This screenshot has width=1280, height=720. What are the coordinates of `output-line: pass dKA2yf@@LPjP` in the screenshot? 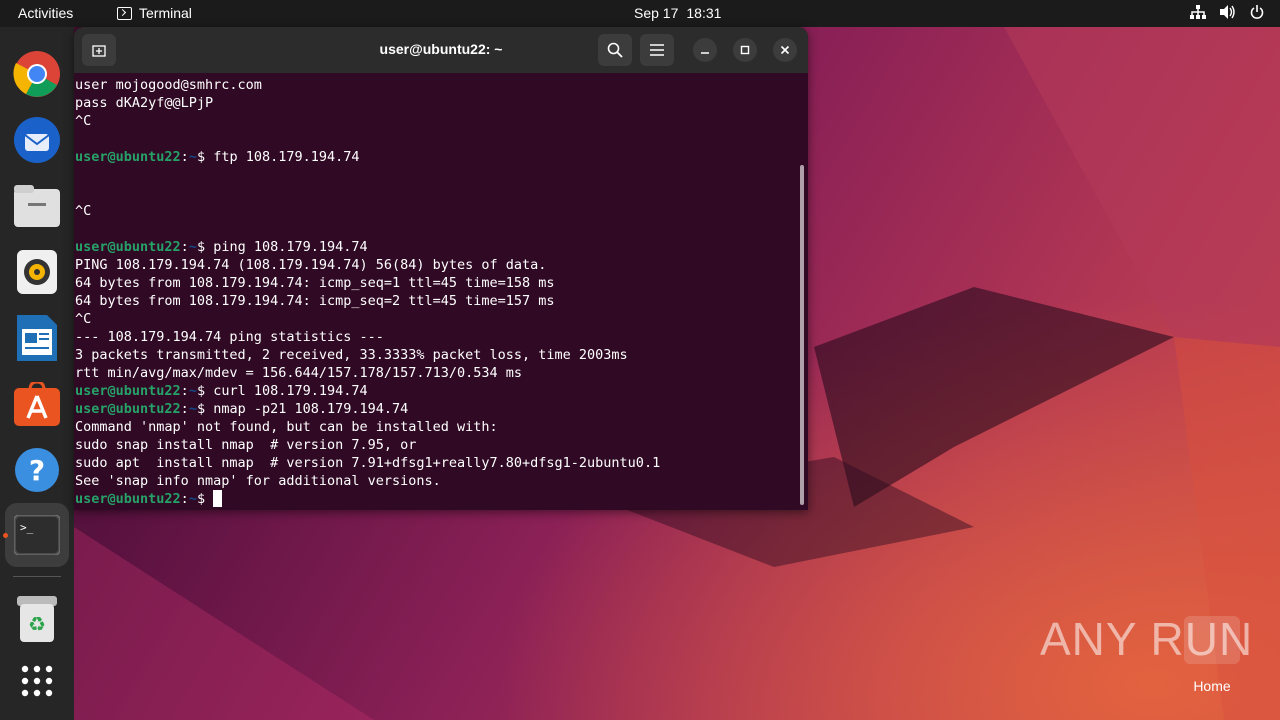 It's located at (435, 103).